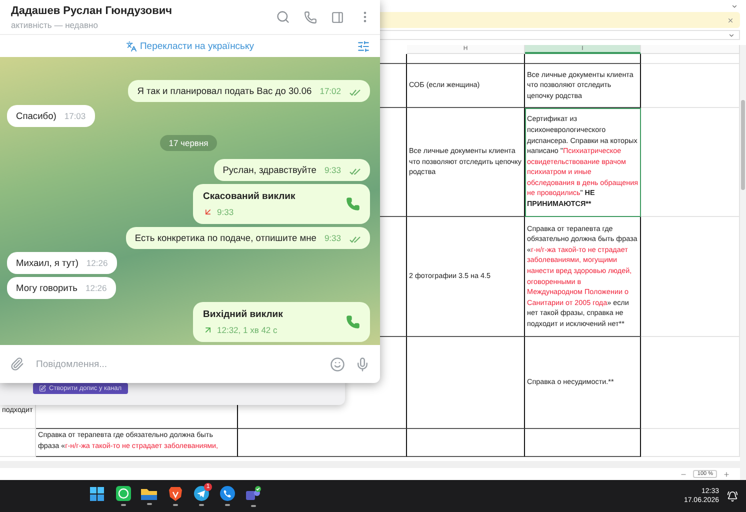 Image resolution: width=746 pixels, height=512 pixels. I want to click on message-bubble: Могу говорить 12:26, so click(61, 288).